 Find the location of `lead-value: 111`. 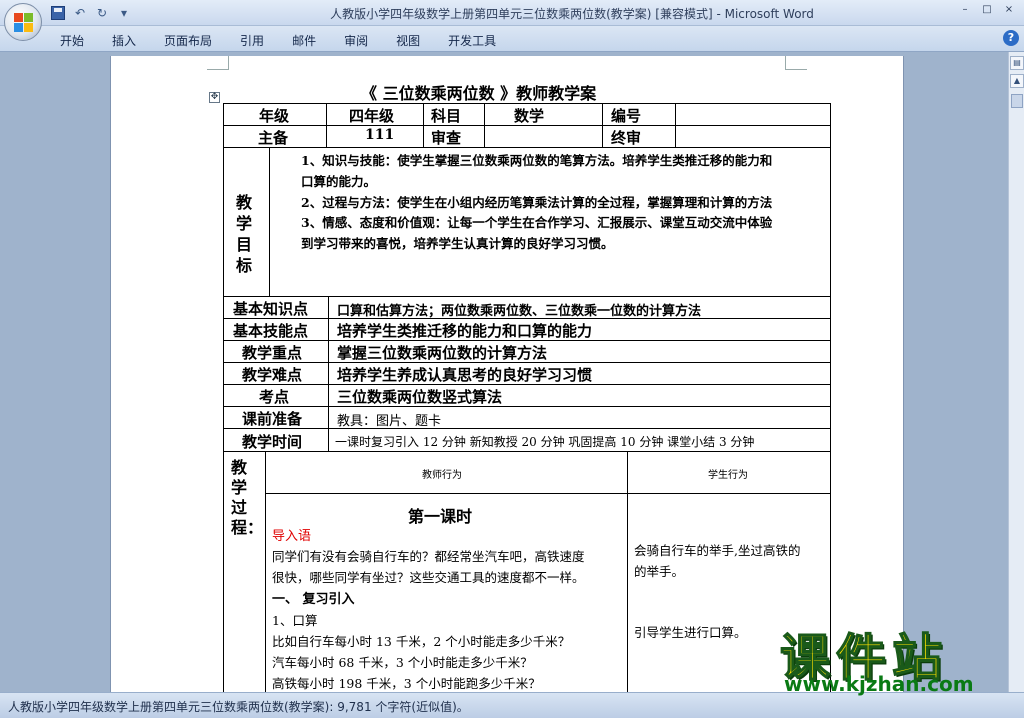

lead-value: 111 is located at coordinates (380, 135).